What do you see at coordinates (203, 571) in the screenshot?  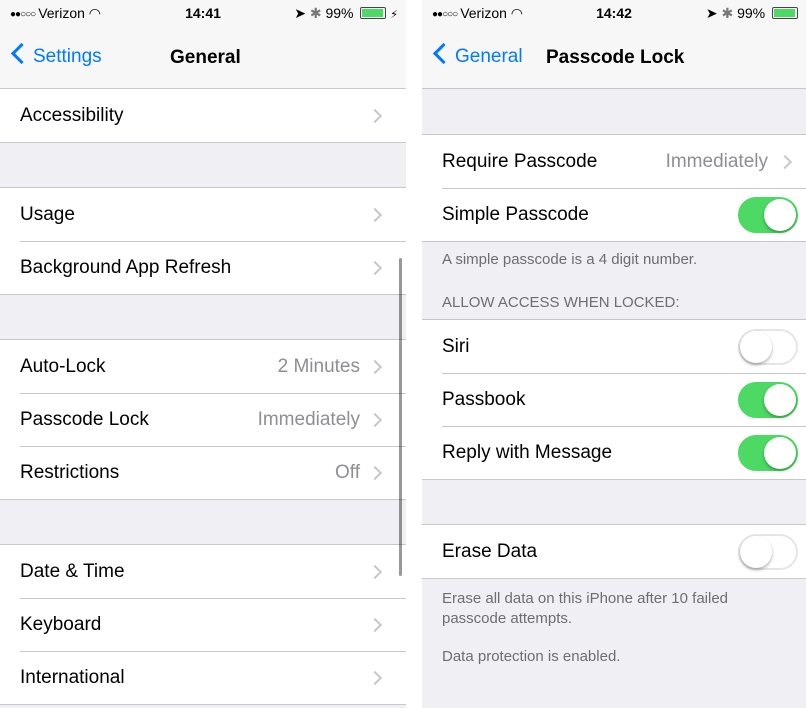 I see `row-date-time: Date & Time` at bounding box center [203, 571].